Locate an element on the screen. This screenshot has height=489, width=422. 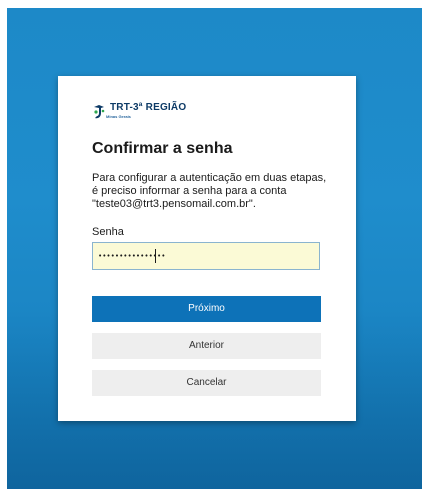
password-label: Senha is located at coordinates (108, 232).